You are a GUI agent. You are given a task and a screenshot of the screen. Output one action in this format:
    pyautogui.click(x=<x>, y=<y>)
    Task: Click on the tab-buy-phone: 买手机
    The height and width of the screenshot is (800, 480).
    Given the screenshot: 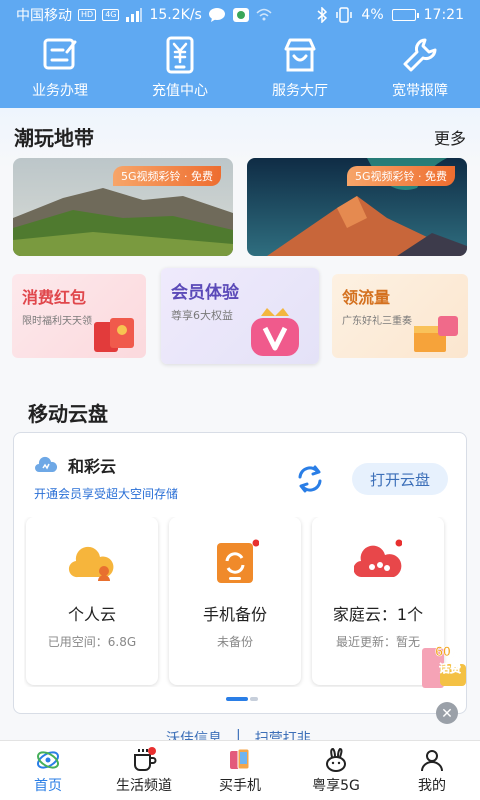 What is the action you would take?
    pyautogui.click(x=240, y=770)
    